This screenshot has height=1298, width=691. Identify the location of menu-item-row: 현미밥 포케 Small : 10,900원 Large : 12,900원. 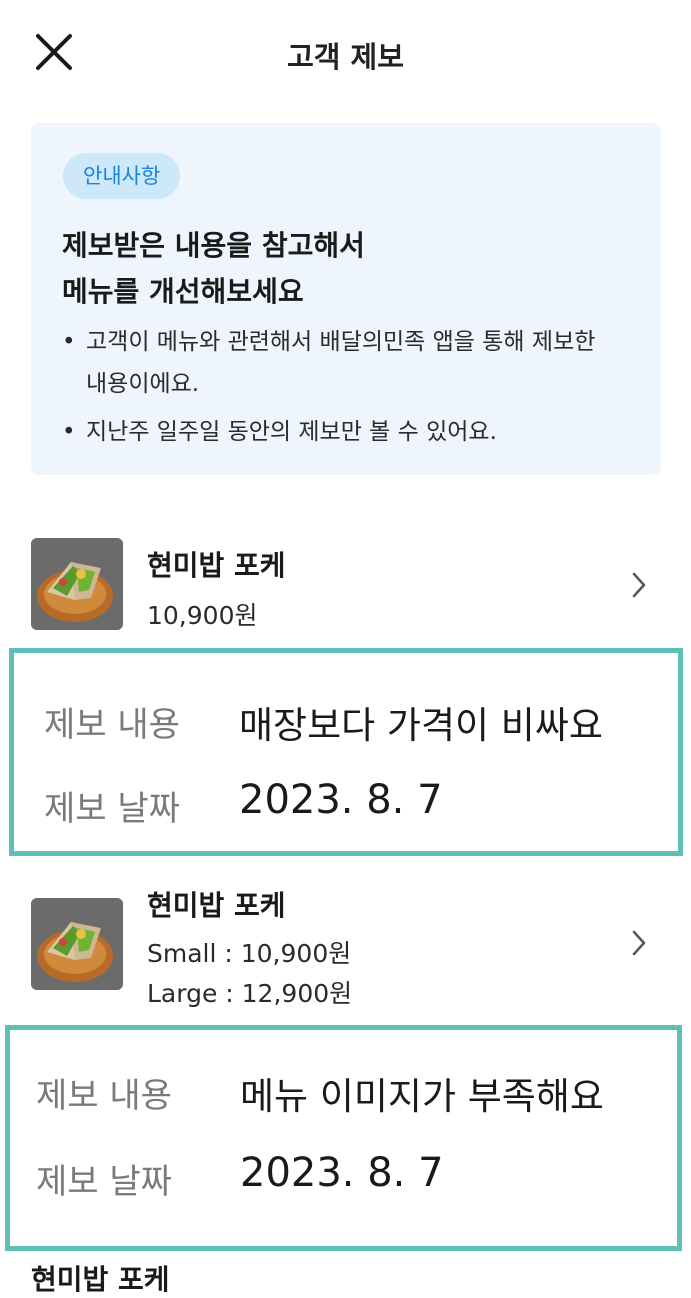
(345, 942).